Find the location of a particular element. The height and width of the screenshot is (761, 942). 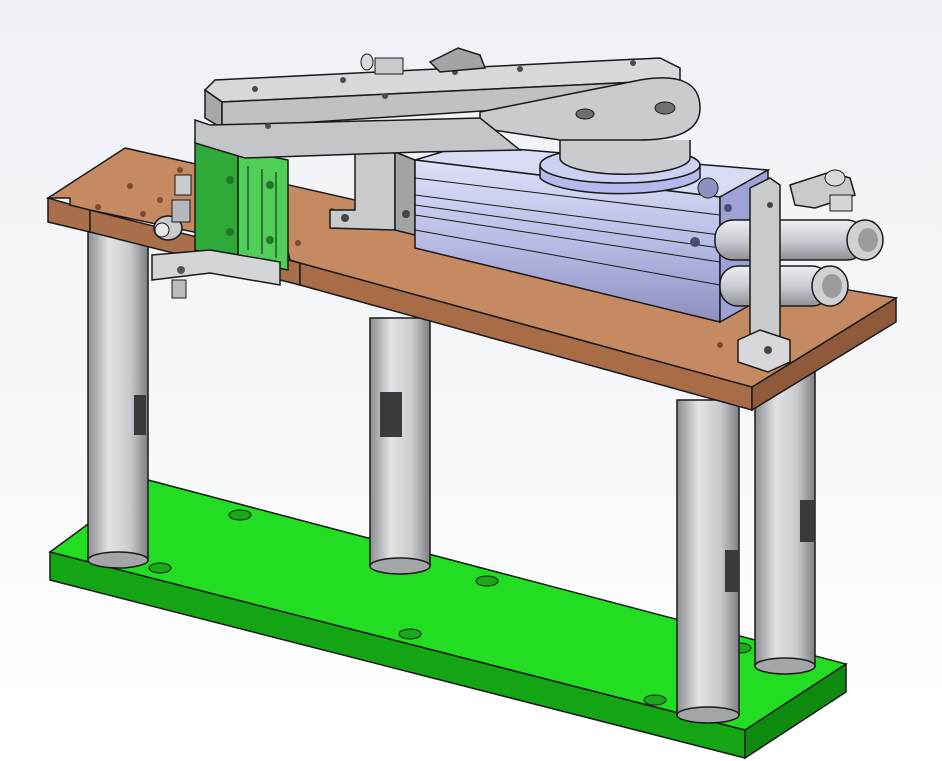

rotary-table is located at coordinates (620, 167).